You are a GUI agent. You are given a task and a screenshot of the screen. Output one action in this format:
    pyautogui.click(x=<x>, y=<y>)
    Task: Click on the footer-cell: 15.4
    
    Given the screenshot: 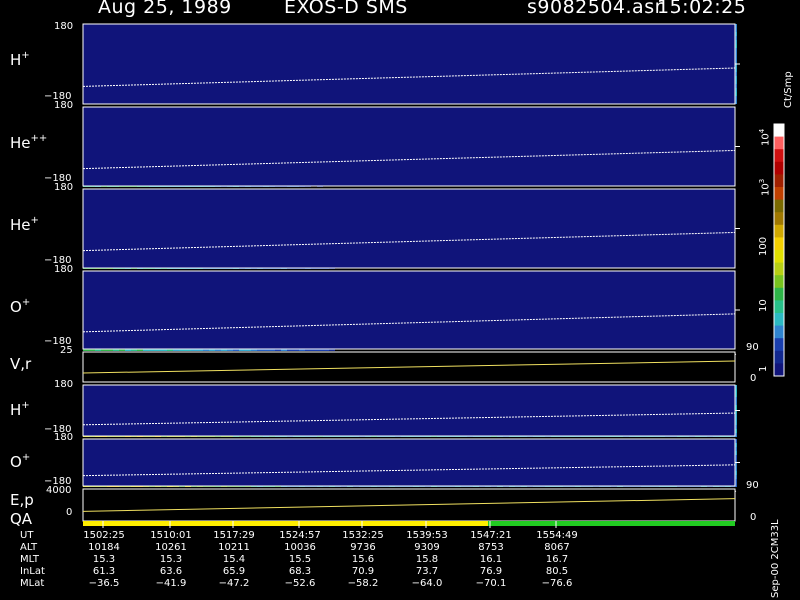 What is the action you would take?
    pyautogui.click(x=234, y=559)
    